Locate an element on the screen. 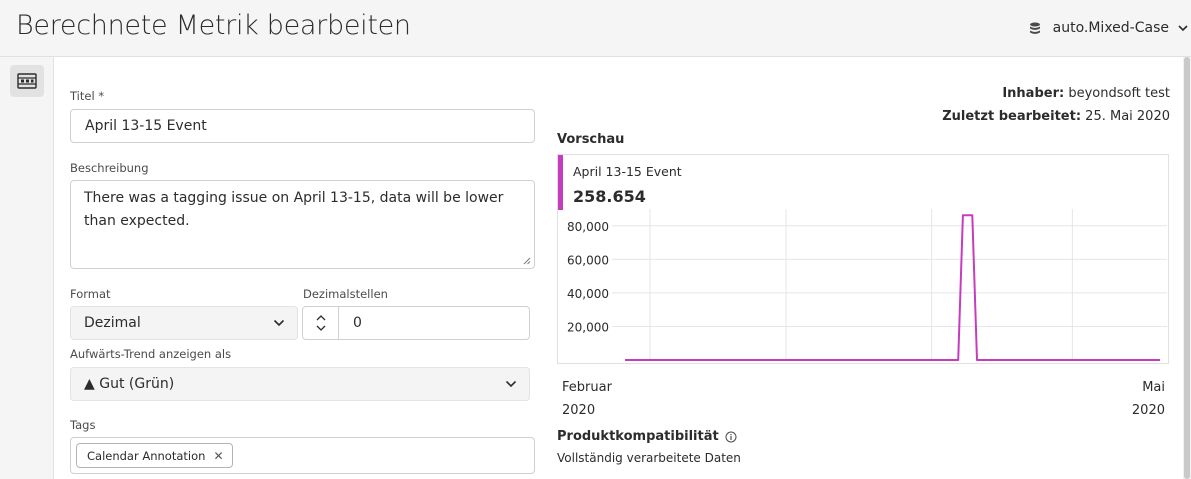 This screenshot has height=479, width=1191. x-tick-month: Mai is located at coordinates (1153, 387).